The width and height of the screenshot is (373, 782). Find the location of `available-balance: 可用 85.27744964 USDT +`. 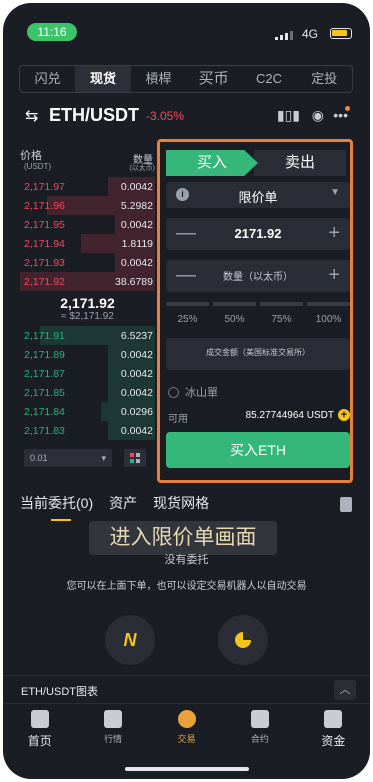

available-balance: 可用 85.27744964 USDT + is located at coordinates (259, 417).